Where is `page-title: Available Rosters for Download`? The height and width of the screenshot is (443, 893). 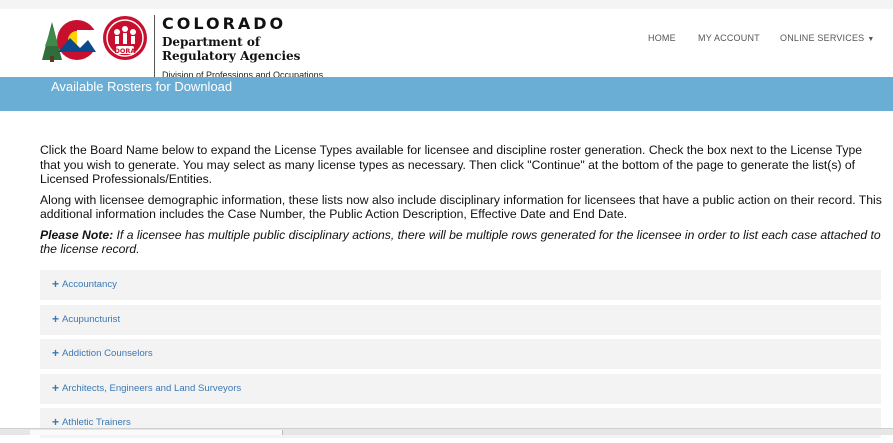 page-title: Available Rosters for Download is located at coordinates (142, 86).